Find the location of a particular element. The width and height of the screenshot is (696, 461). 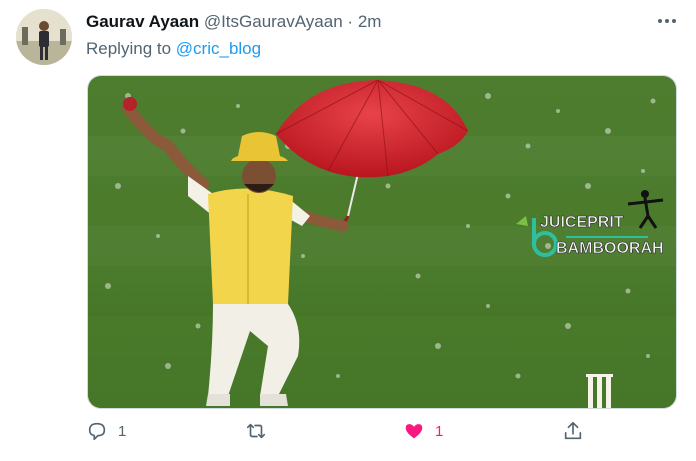

reply-mention-link: @cric_blog is located at coordinates (218, 48).